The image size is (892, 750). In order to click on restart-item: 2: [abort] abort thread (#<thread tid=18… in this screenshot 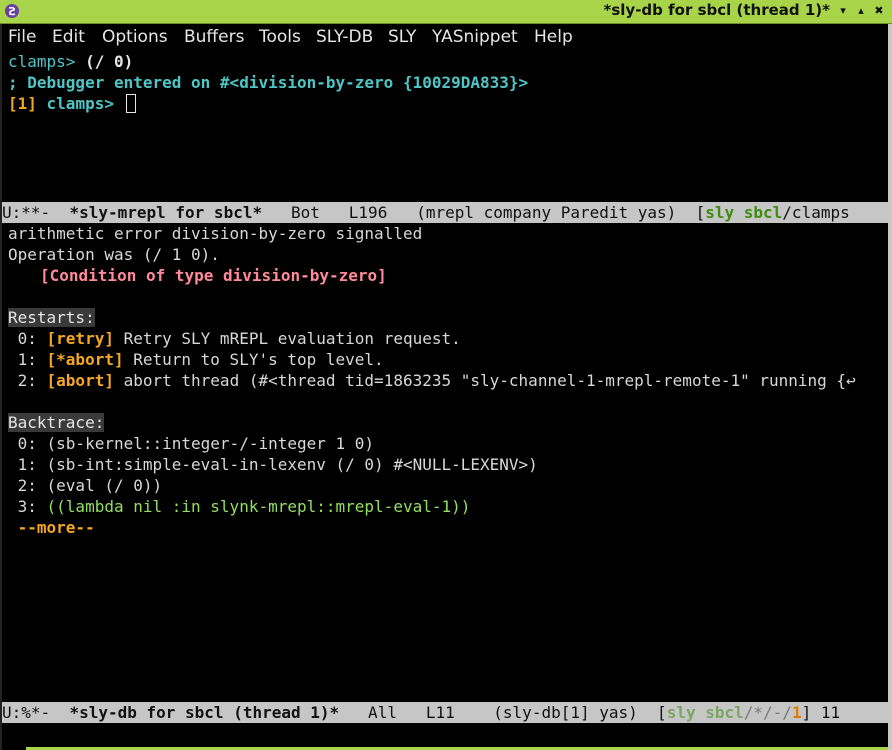, I will do `click(446, 380)`.